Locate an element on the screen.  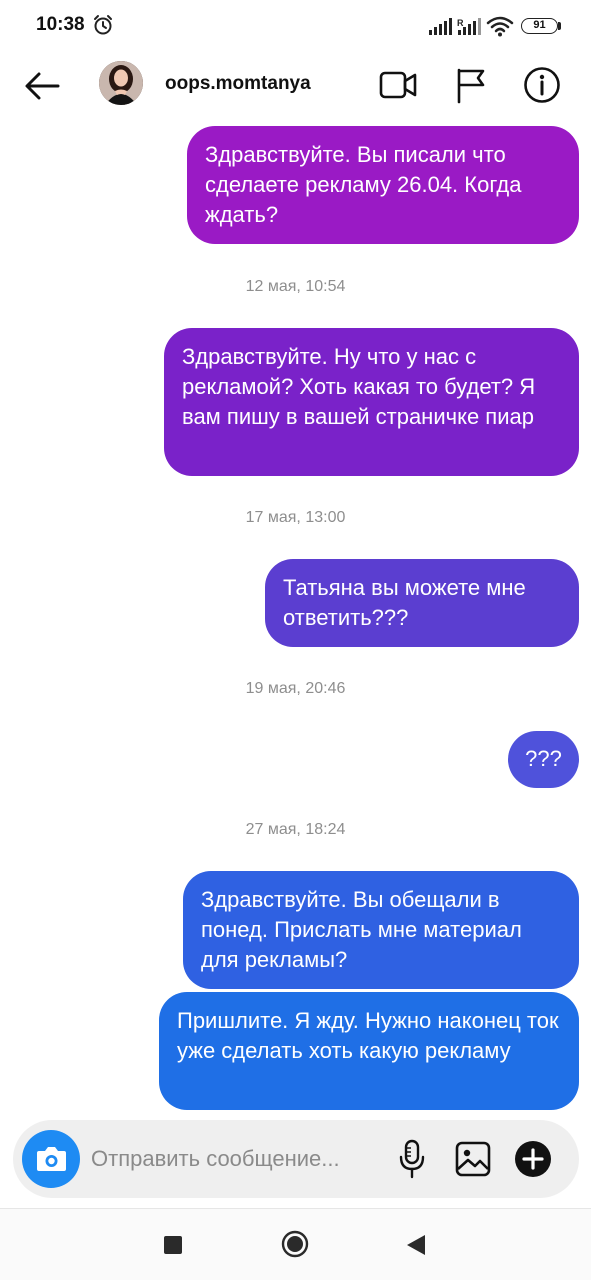
message-bubble: Татьяна вы можете мне ответить??? is located at coordinates (422, 603).